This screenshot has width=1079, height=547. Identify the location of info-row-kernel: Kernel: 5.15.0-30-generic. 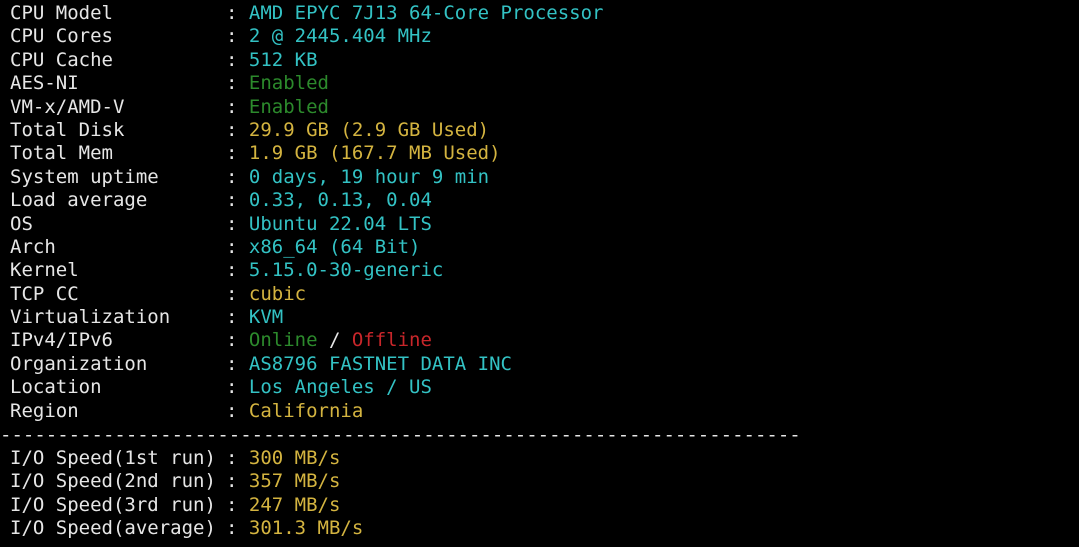
(542, 270).